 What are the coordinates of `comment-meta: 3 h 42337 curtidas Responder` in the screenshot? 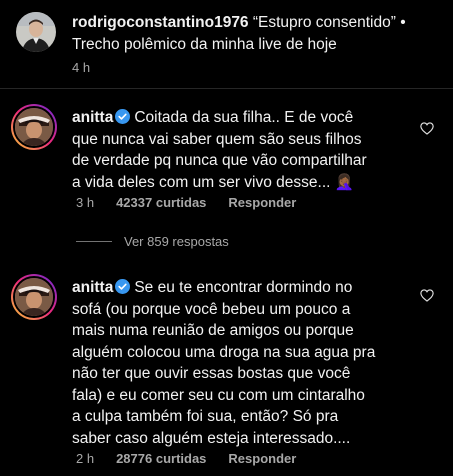 It's located at (197, 202).